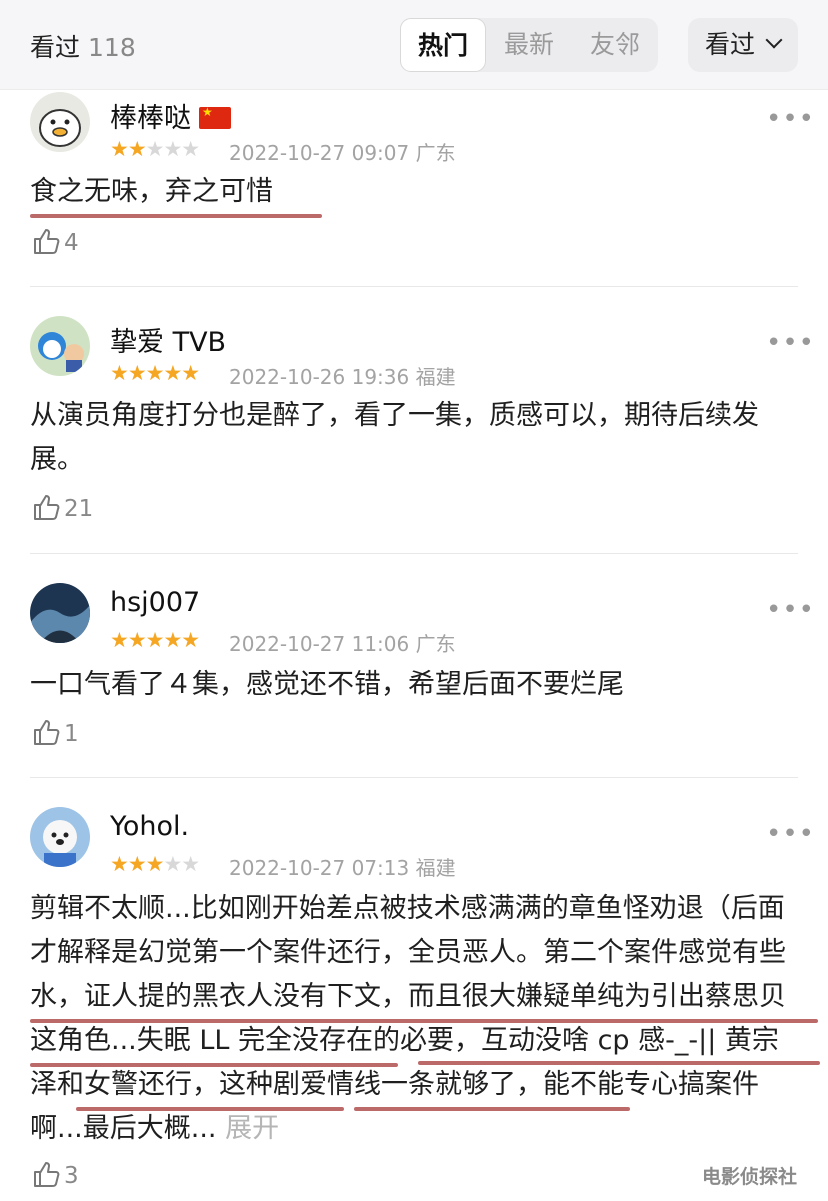  Describe the element at coordinates (71, 734) in the screenshot. I see `like-count: 1` at that location.